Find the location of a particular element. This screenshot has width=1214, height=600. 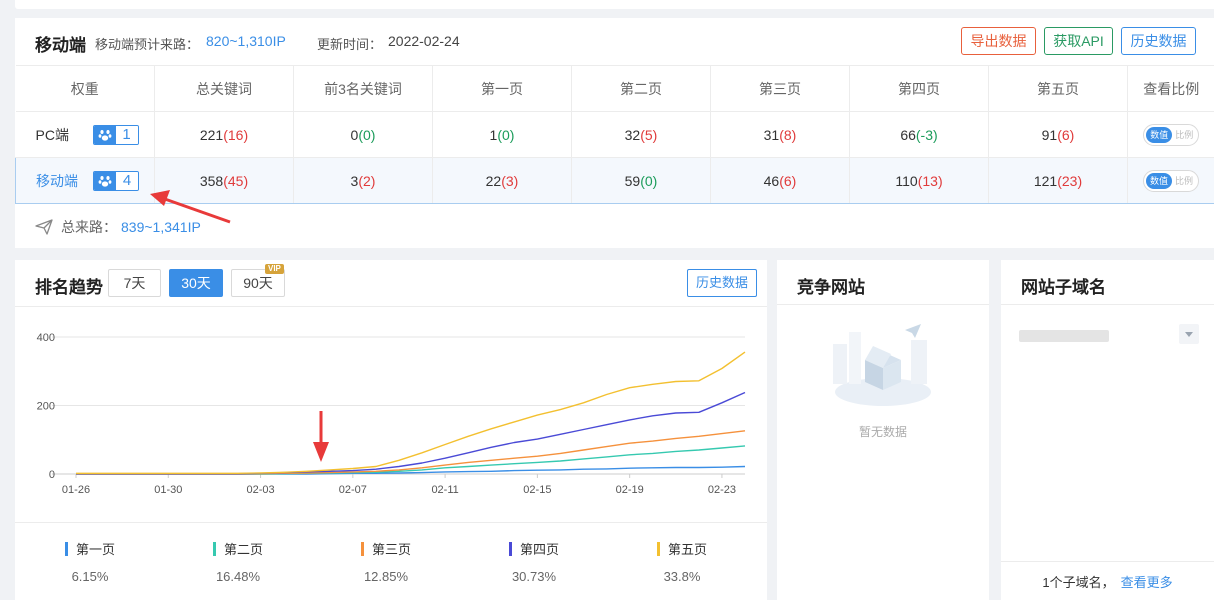

legend-item: 第四页 30.73% is located at coordinates (534, 561).